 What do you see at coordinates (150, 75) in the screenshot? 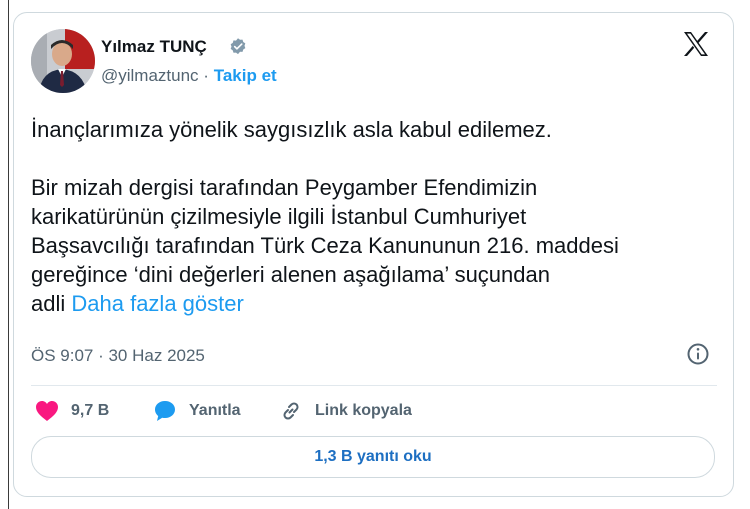
I see `author-handle: @yilmaztunc` at bounding box center [150, 75].